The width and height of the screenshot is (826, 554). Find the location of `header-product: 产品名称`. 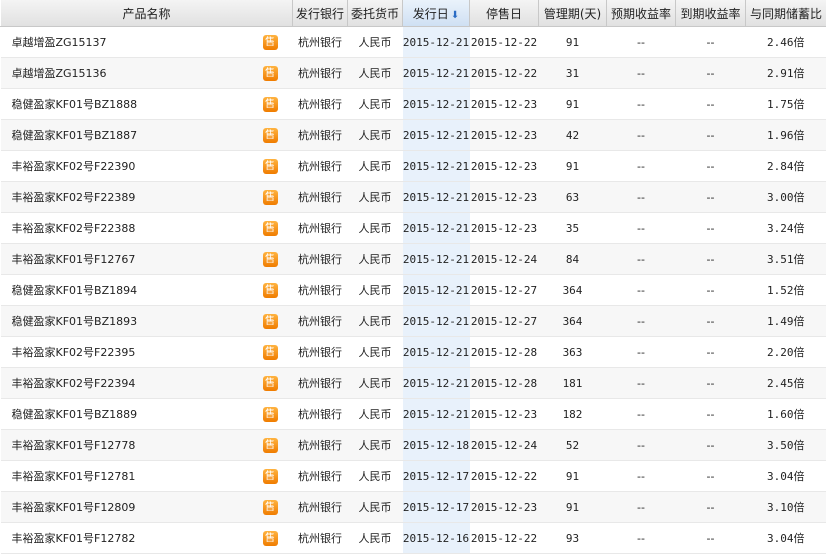

header-product: 产品名称 is located at coordinates (147, 13).